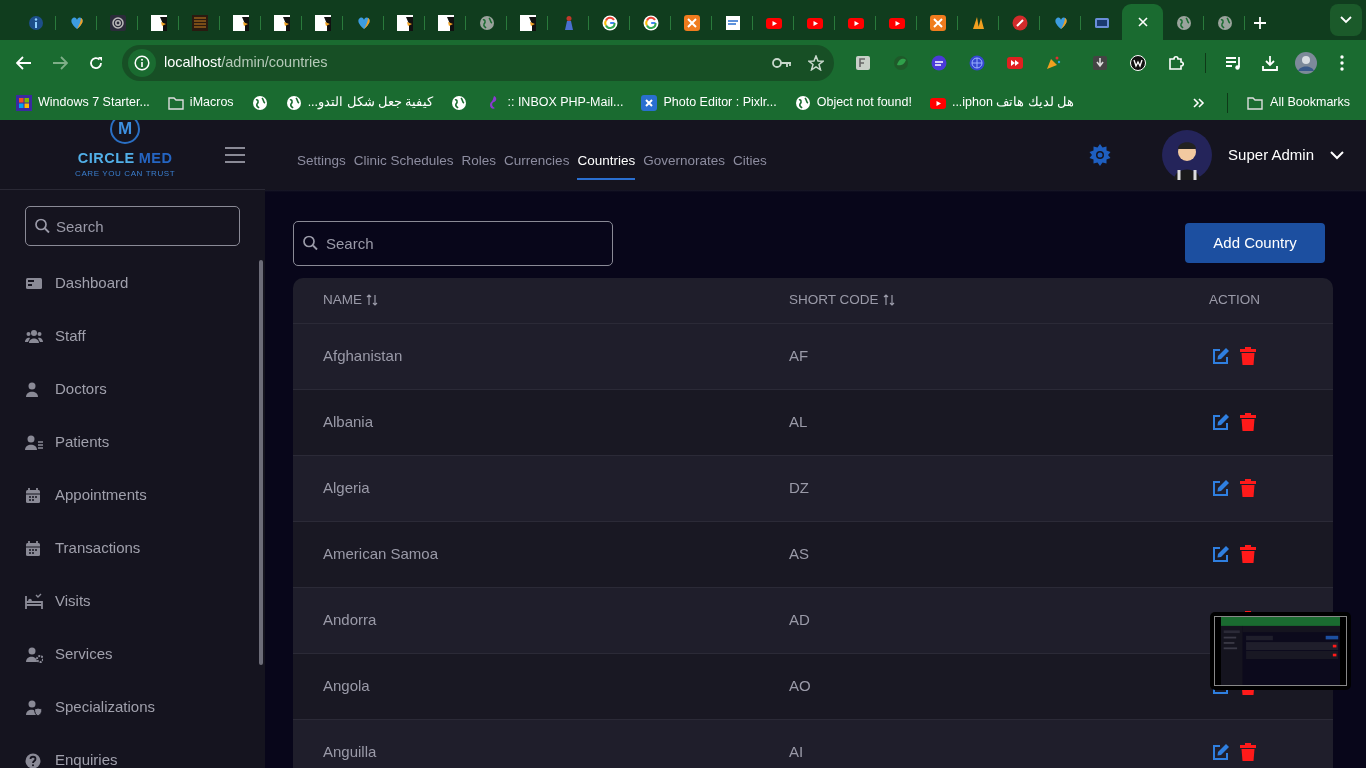 This screenshot has width=1366, height=768. I want to click on table-cell: DZ, so click(799, 488).